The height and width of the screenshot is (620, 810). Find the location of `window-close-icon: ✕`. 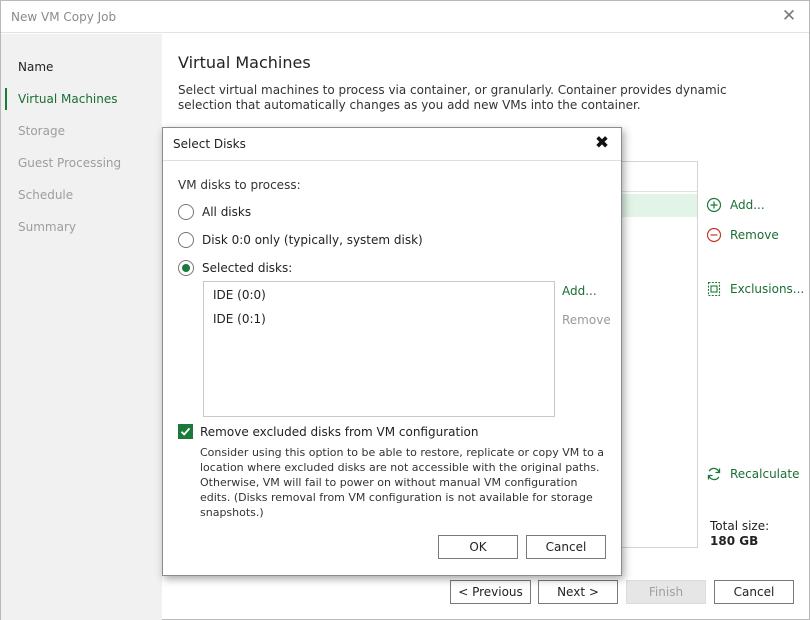

window-close-icon: ✕ is located at coordinates (789, 16).